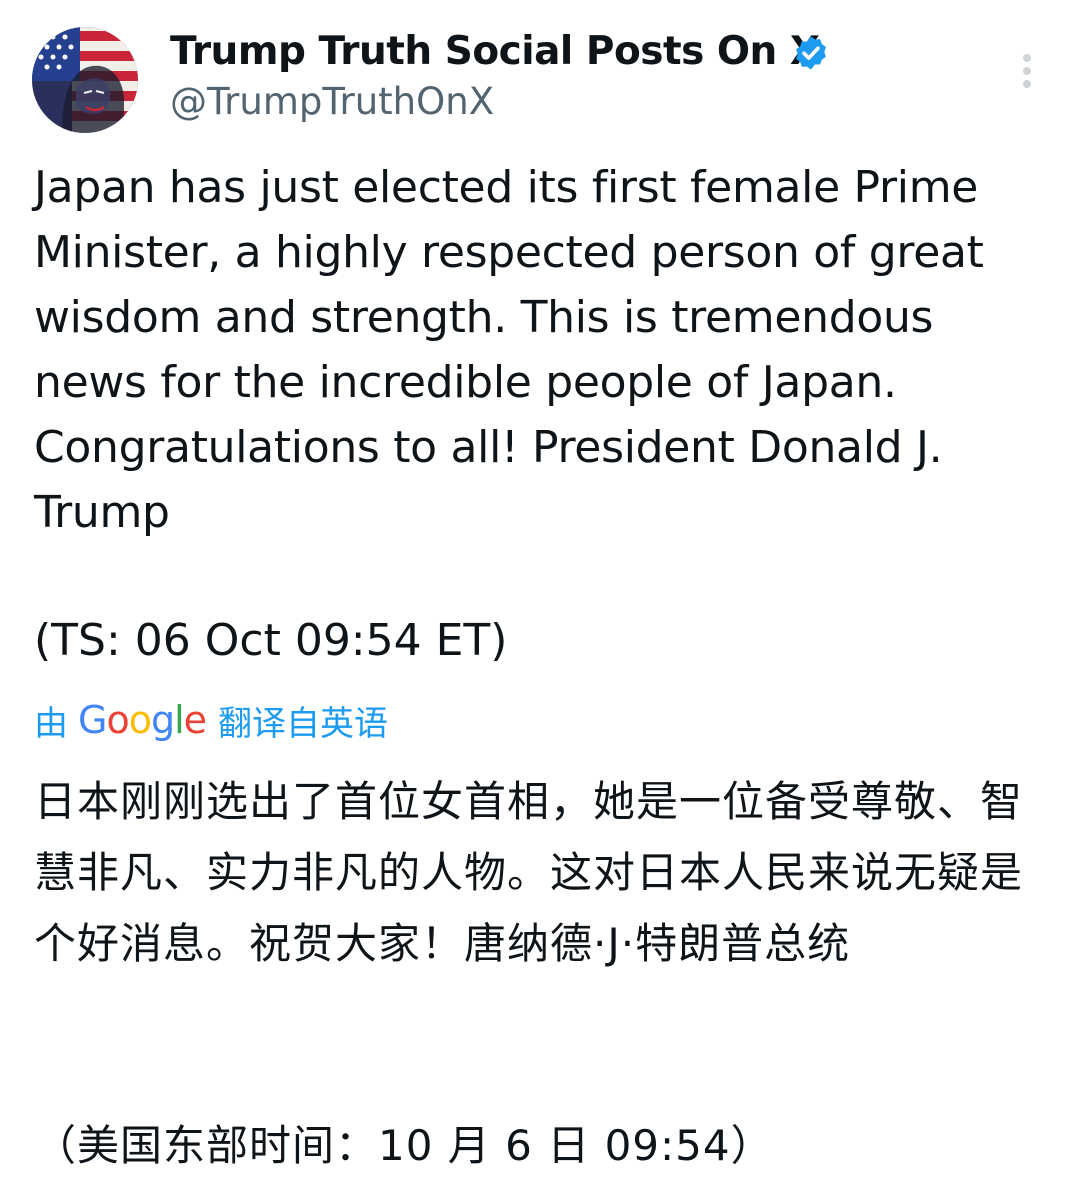  Describe the element at coordinates (332, 102) in the screenshot. I see `author-handle: @TrumpTruthOnX` at that location.